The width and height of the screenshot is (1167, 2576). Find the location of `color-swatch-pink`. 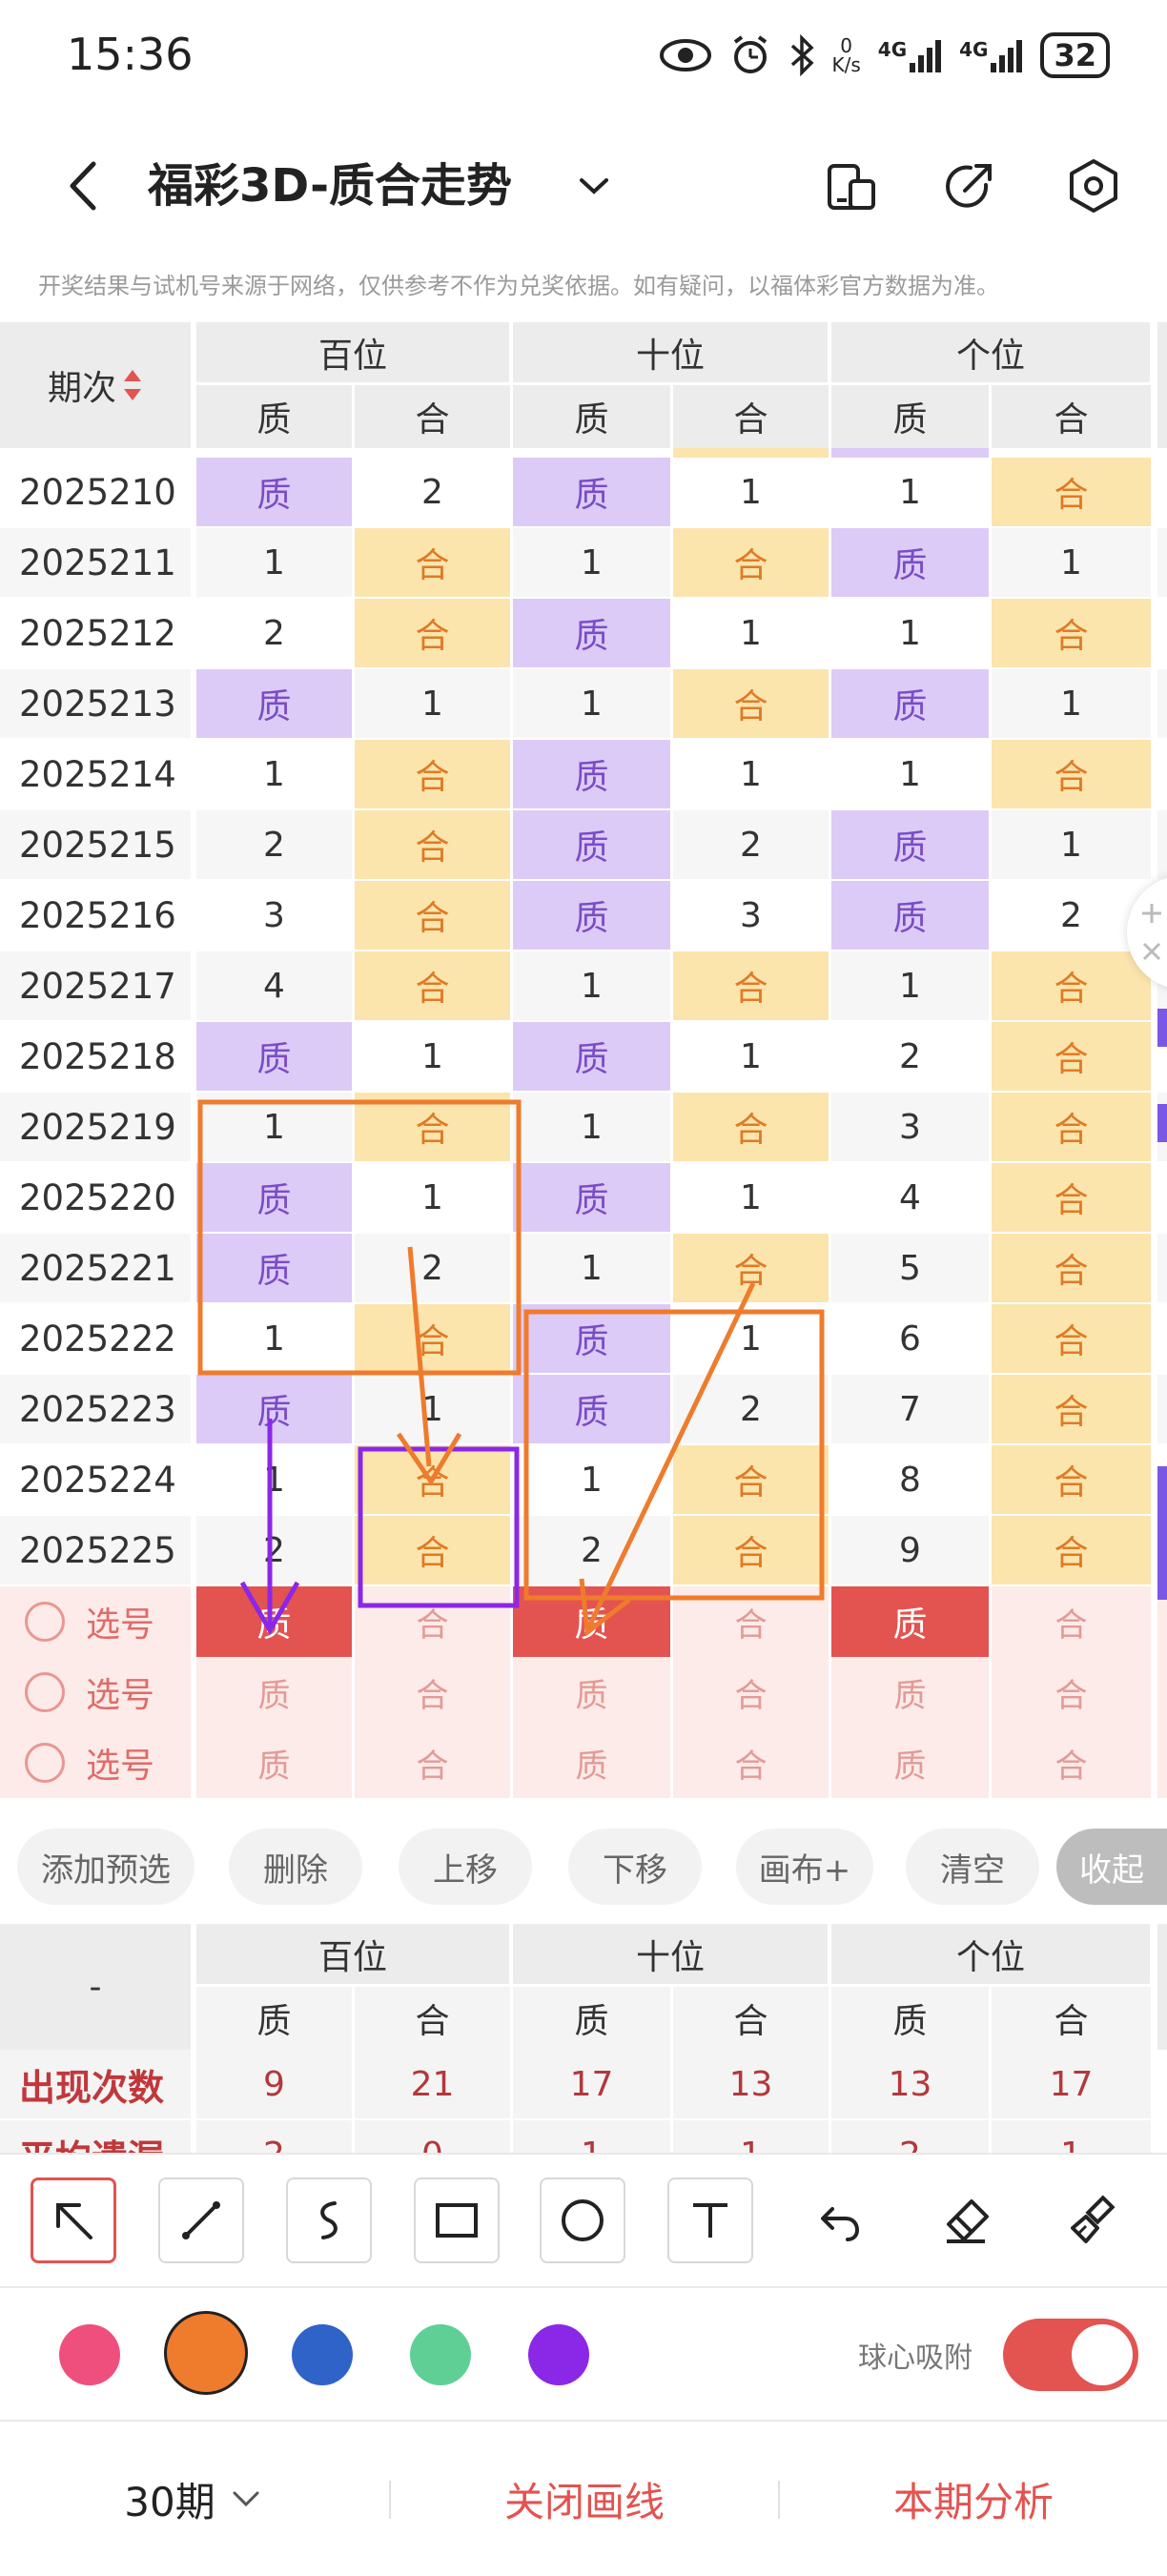

color-swatch-pink is located at coordinates (89, 2354).